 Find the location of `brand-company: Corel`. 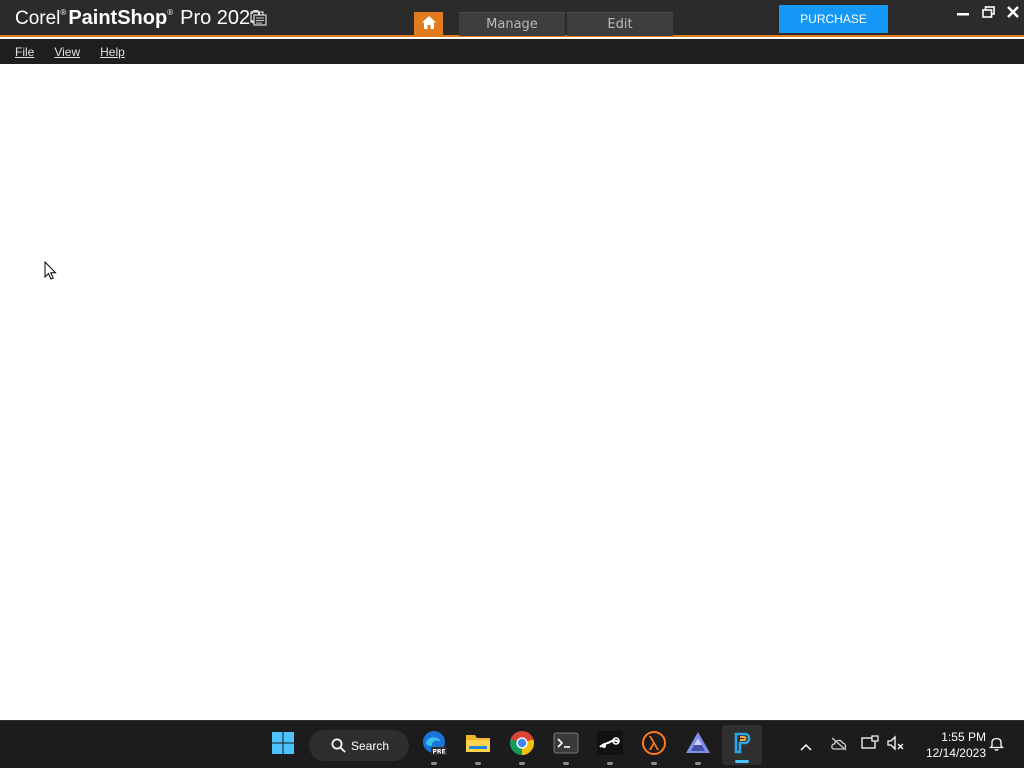

brand-company: Corel is located at coordinates (38, 18).